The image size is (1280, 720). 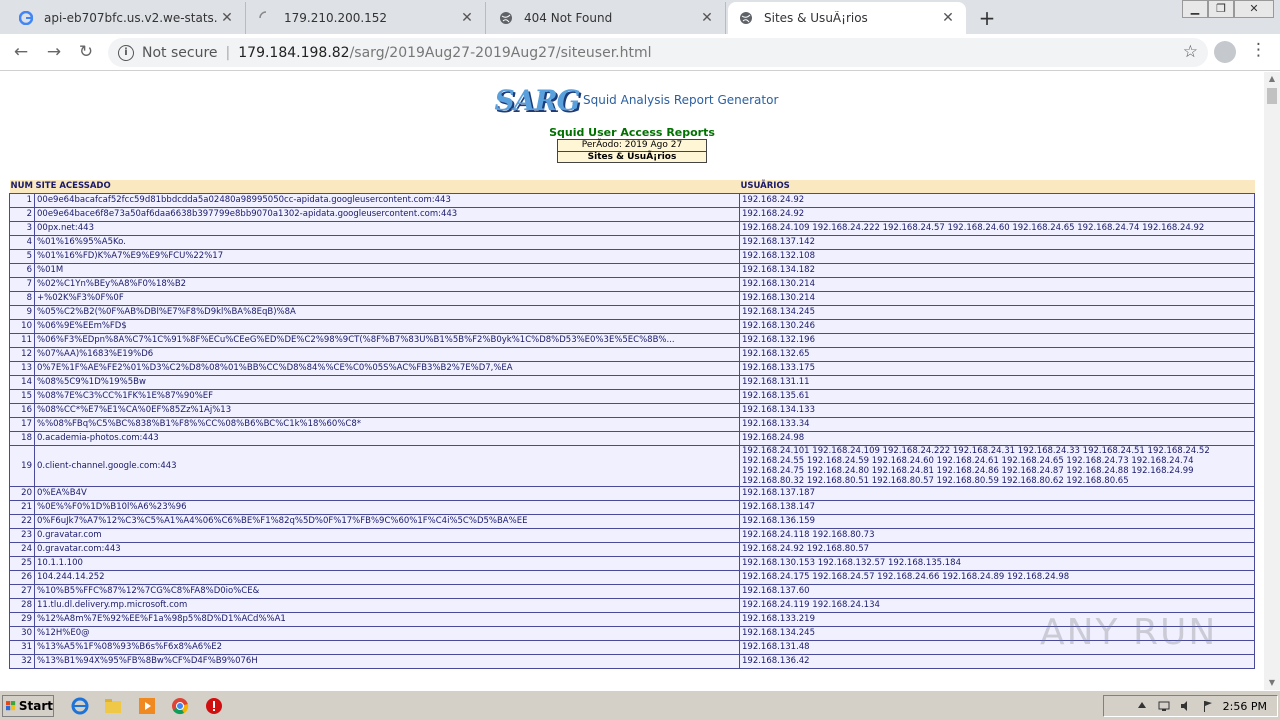 What do you see at coordinates (1208, 706) in the screenshot?
I see `flag-icon` at bounding box center [1208, 706].